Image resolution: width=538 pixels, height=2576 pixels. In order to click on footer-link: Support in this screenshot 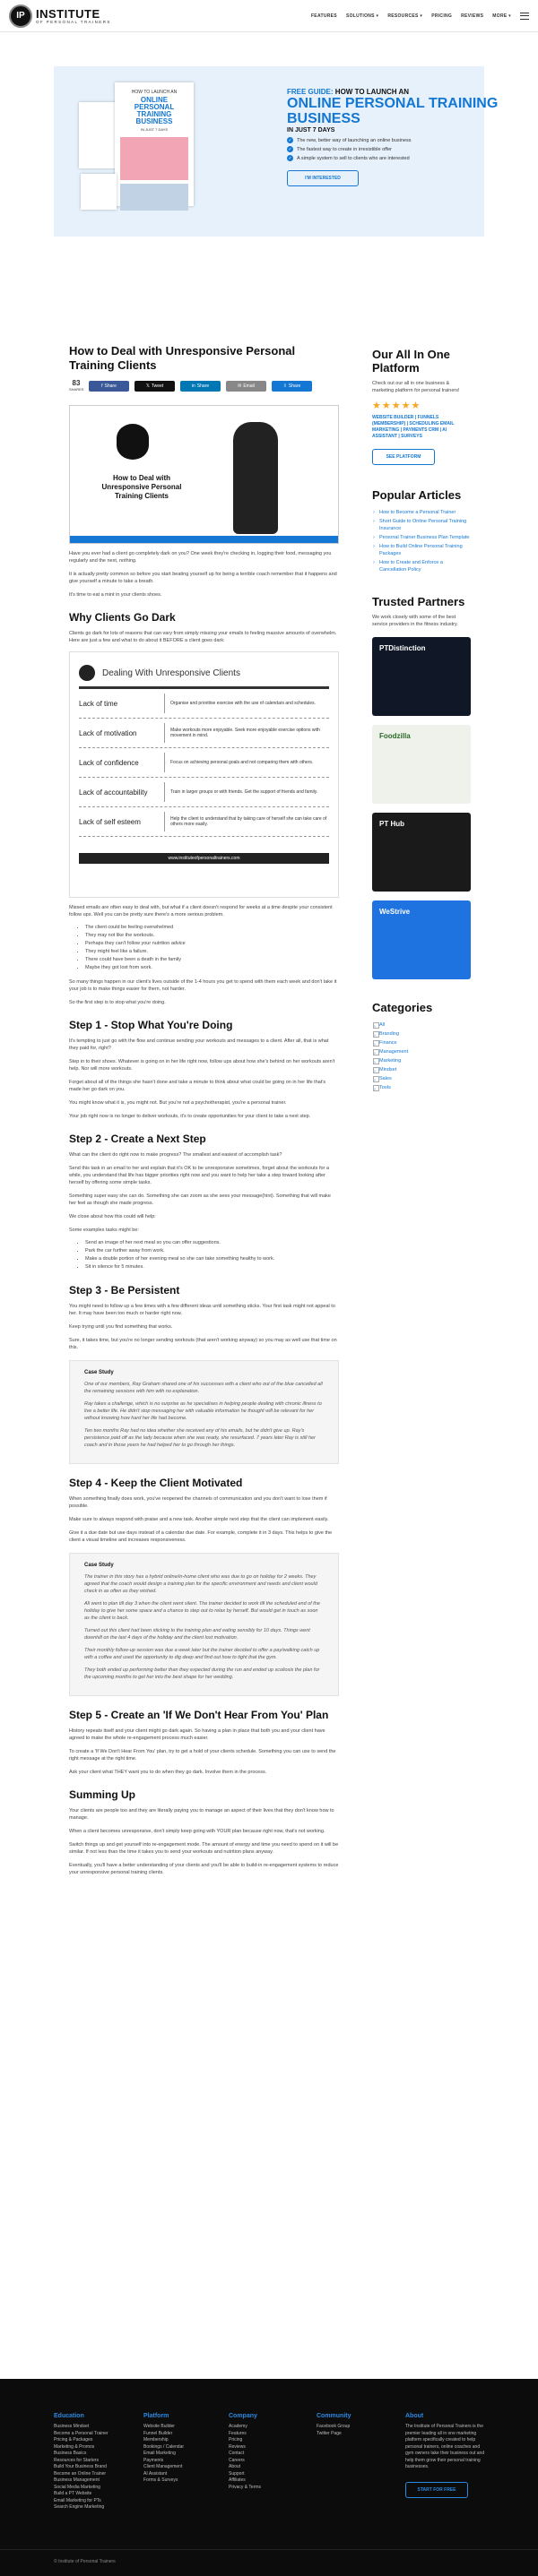, I will do `click(264, 2474)`.